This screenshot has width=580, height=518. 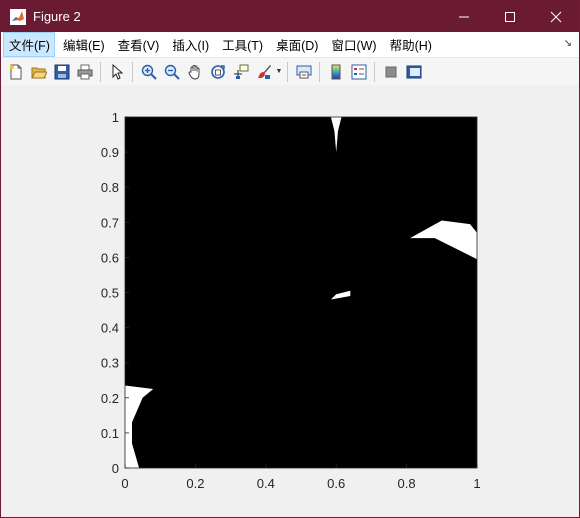 I want to click on x-tick-label: 0.6, so click(x=336, y=483).